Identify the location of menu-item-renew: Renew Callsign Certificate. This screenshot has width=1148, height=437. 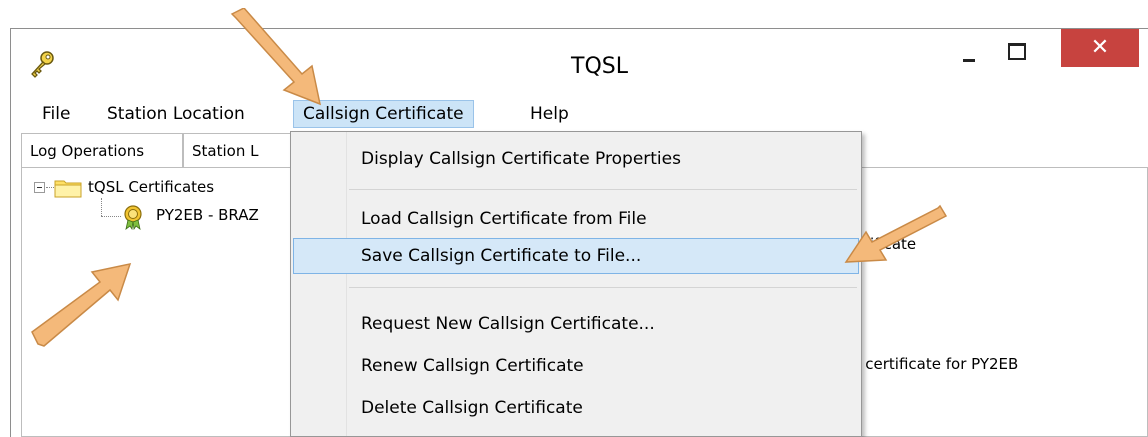
(576, 366).